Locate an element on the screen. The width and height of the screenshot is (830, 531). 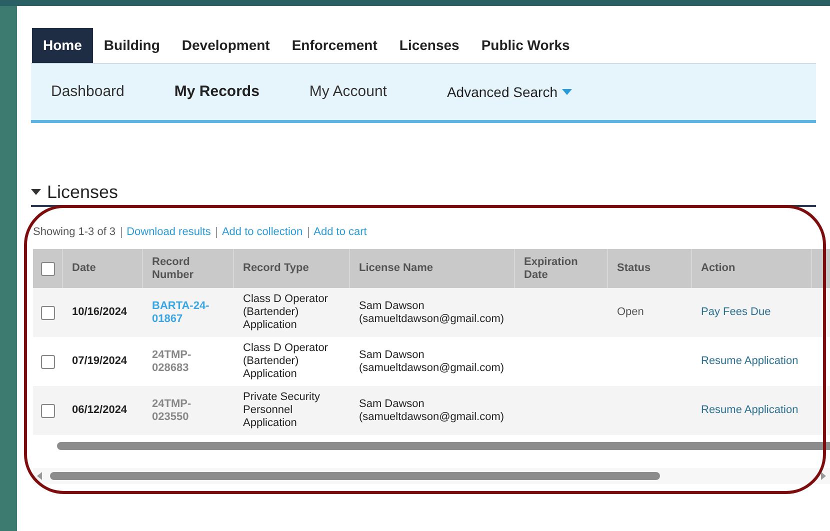
column-header: Action is located at coordinates (718, 268).